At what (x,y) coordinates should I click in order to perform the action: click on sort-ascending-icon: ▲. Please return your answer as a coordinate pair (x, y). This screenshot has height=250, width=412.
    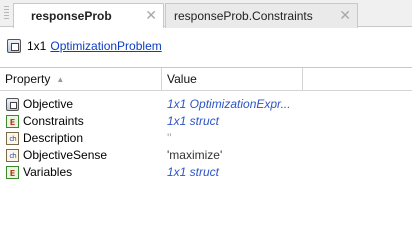
    Looking at the image, I should click on (60, 79).